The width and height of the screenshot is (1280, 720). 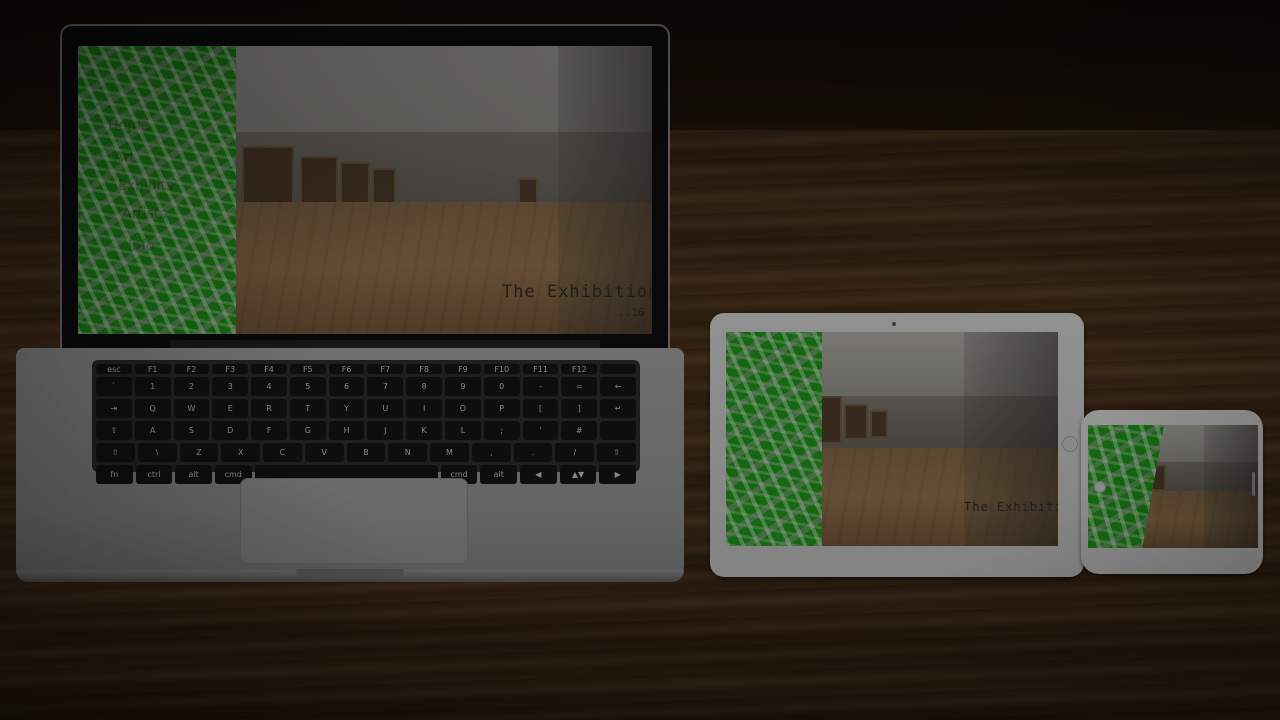 I want to click on keyboard-key: F3, so click(x=230, y=369).